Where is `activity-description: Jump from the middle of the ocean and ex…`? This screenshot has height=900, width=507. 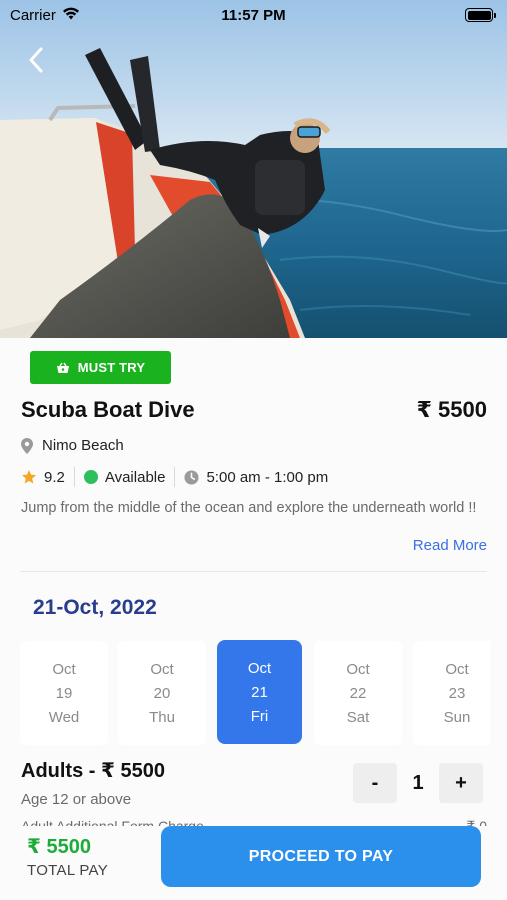
activity-description: Jump from the middle of the ocean and ex… is located at coordinates (249, 508).